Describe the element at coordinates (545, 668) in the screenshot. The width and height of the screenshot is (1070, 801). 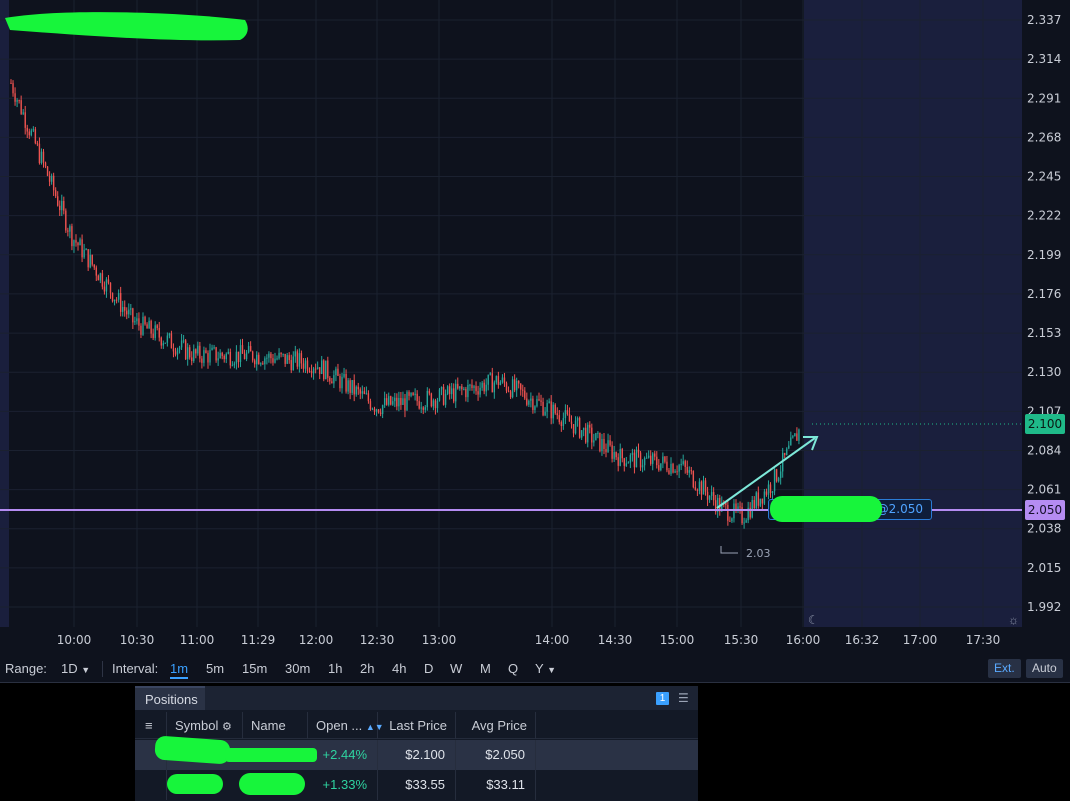
I see `interval-y: Y ▼` at that location.